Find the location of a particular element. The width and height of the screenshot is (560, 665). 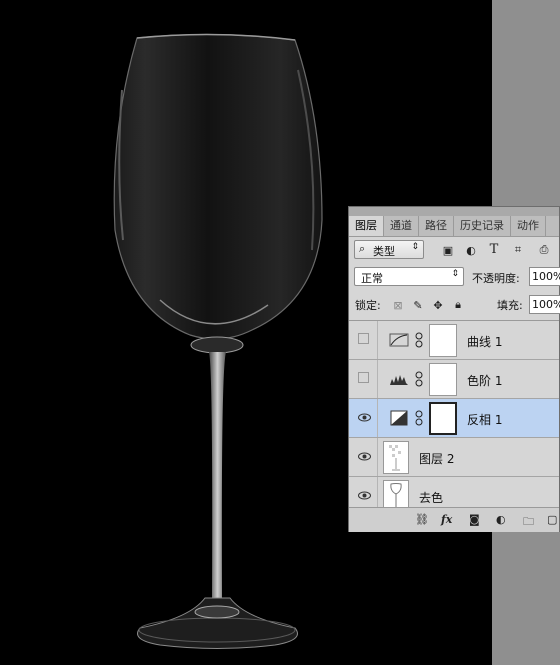

link-icon: ⛓ is located at coordinates (422, 519).